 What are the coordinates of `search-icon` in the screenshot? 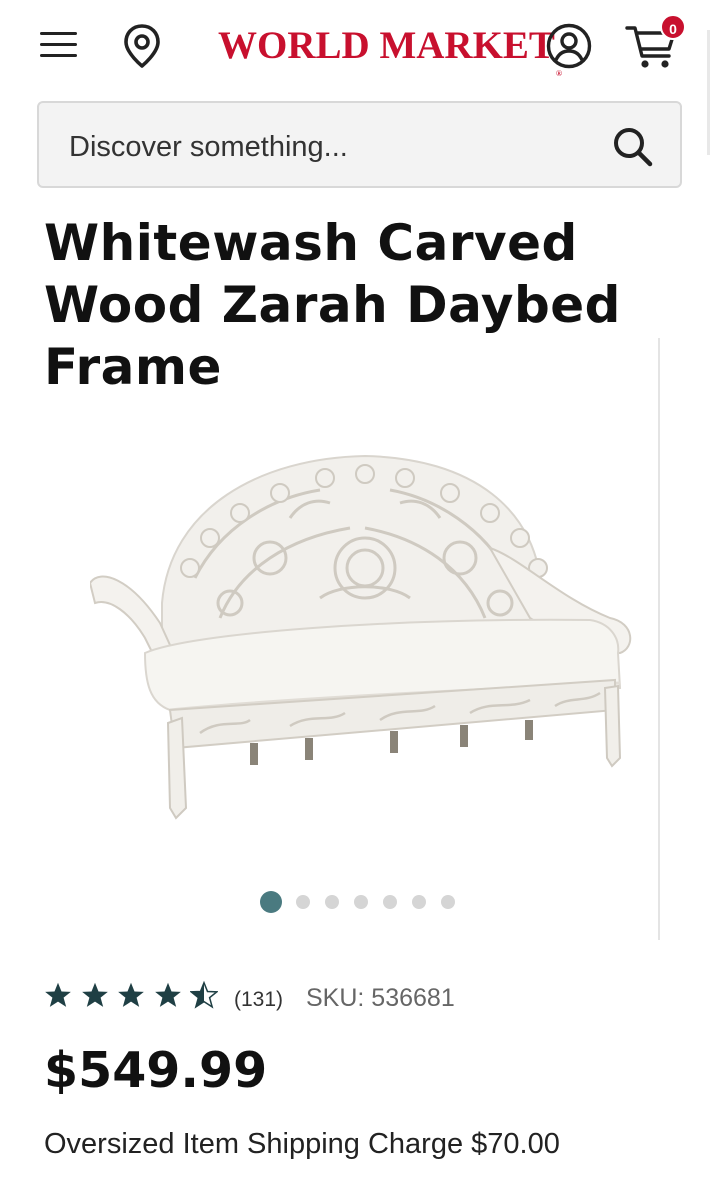 It's located at (633, 147).